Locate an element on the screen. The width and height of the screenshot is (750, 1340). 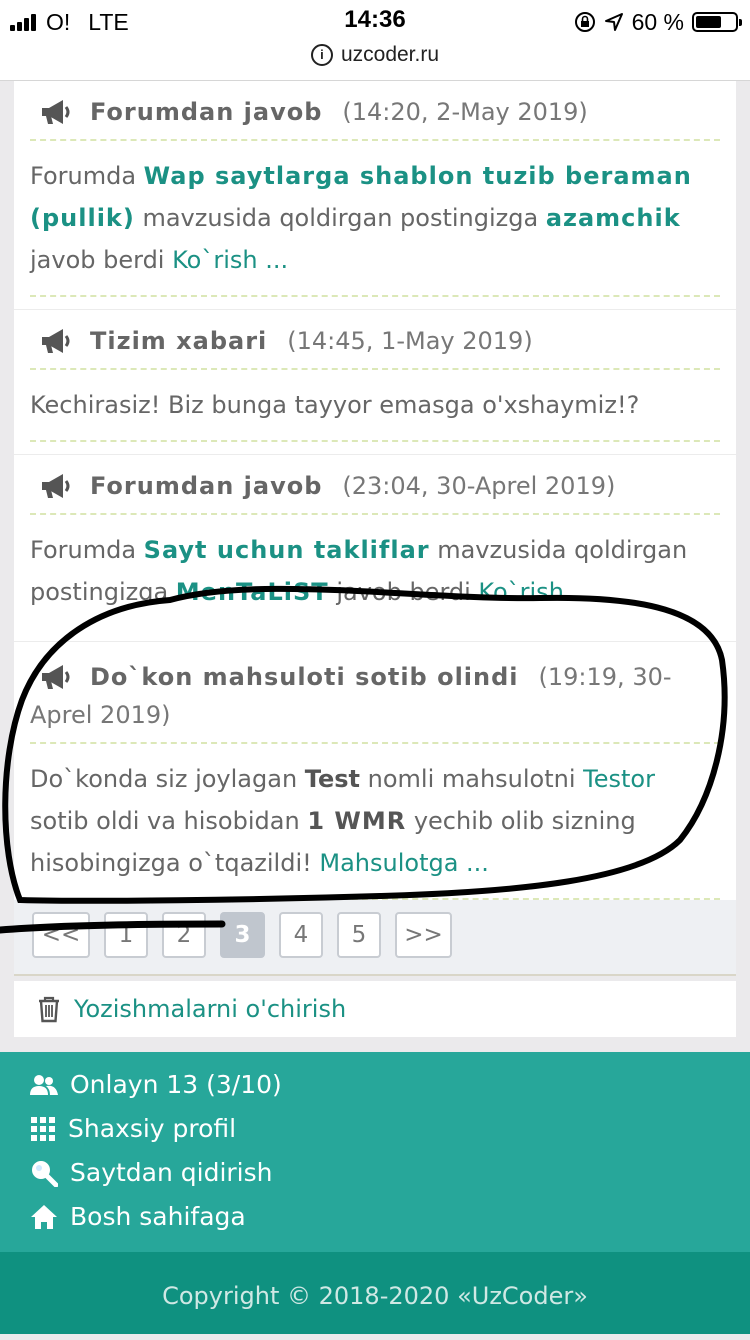
status-right: 60 % is located at coordinates (658, 22).